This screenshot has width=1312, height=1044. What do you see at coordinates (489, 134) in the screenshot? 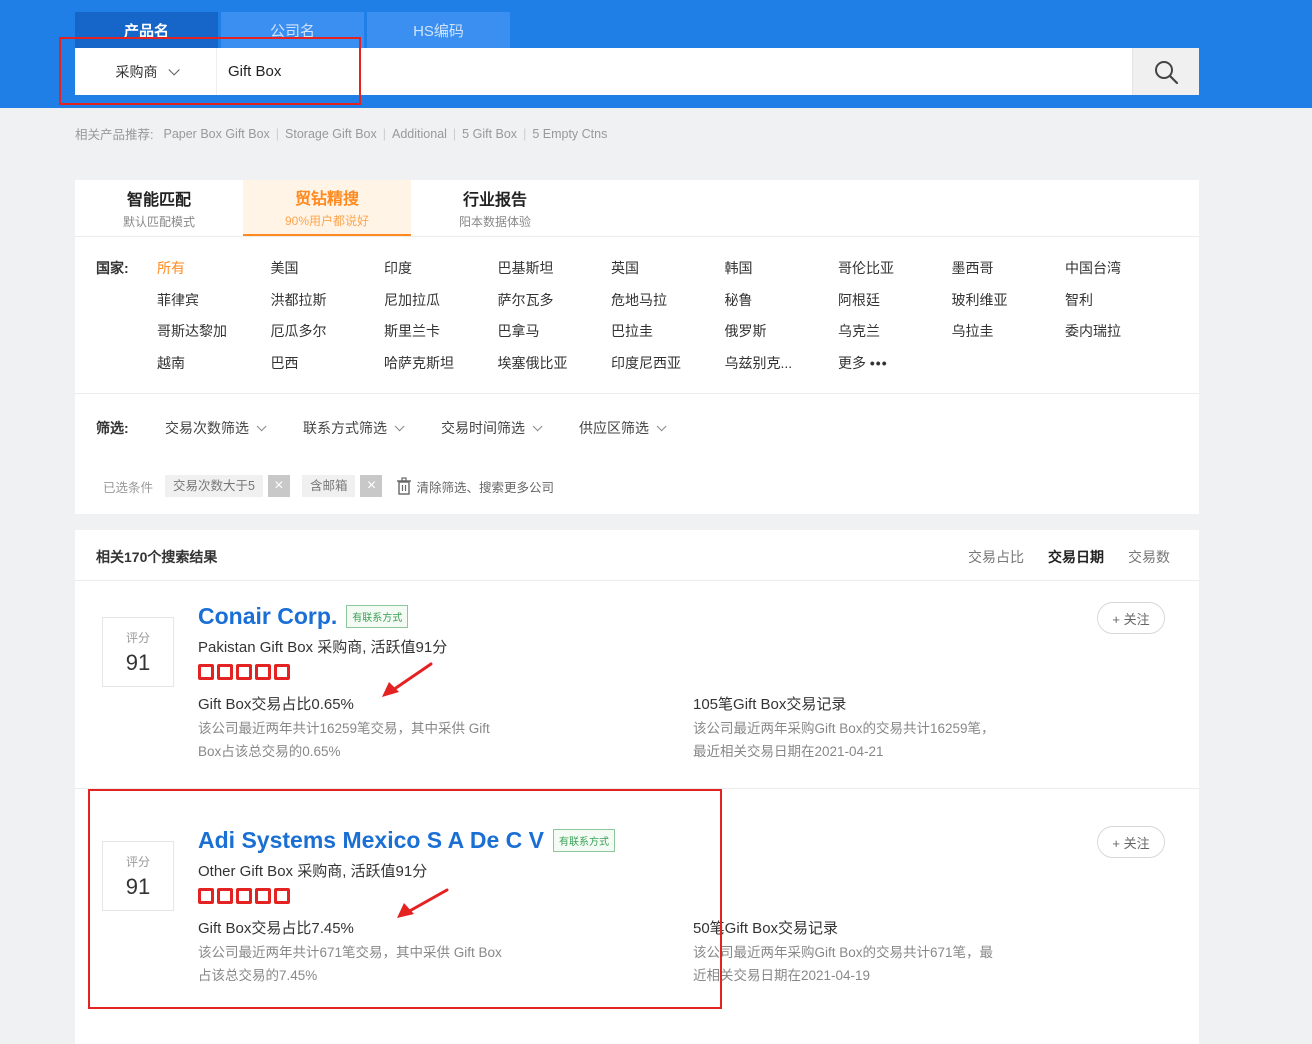
I see `related-product-link: 5 Gift Box` at bounding box center [489, 134].